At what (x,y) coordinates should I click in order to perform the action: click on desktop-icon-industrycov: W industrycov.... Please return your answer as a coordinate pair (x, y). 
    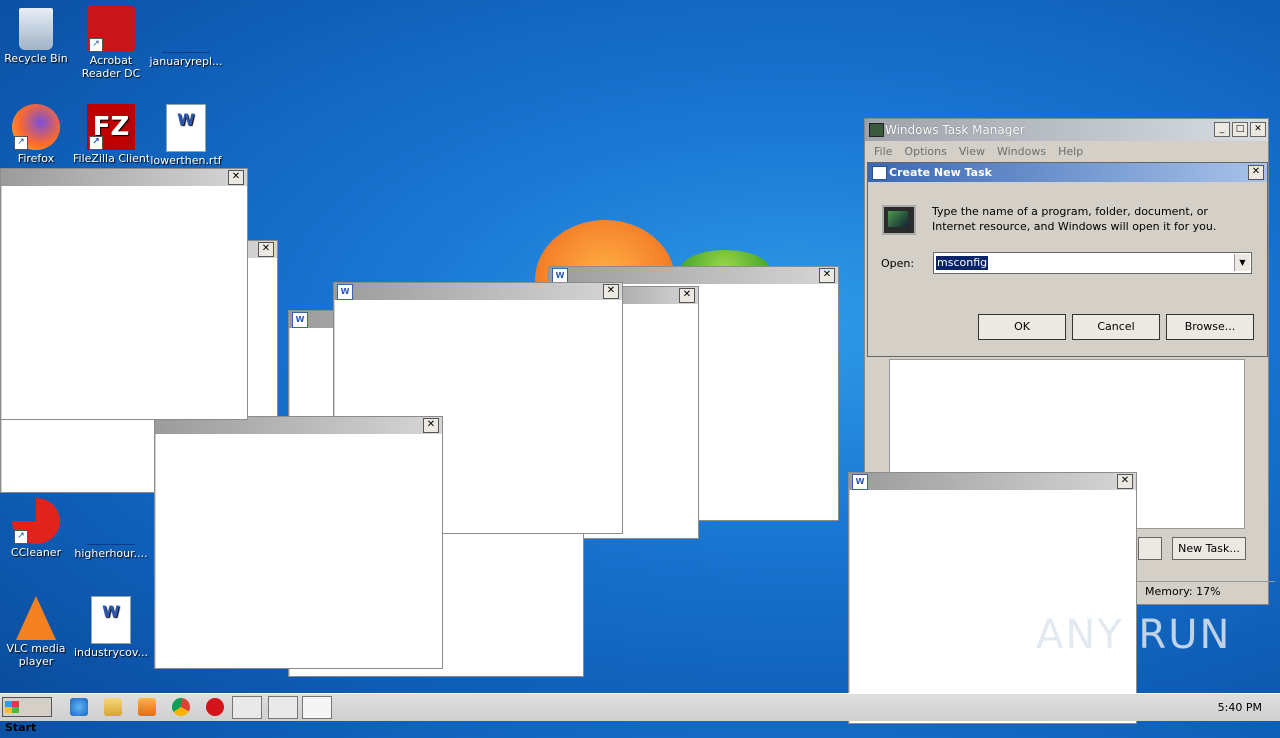
    Looking at the image, I should click on (111, 627).